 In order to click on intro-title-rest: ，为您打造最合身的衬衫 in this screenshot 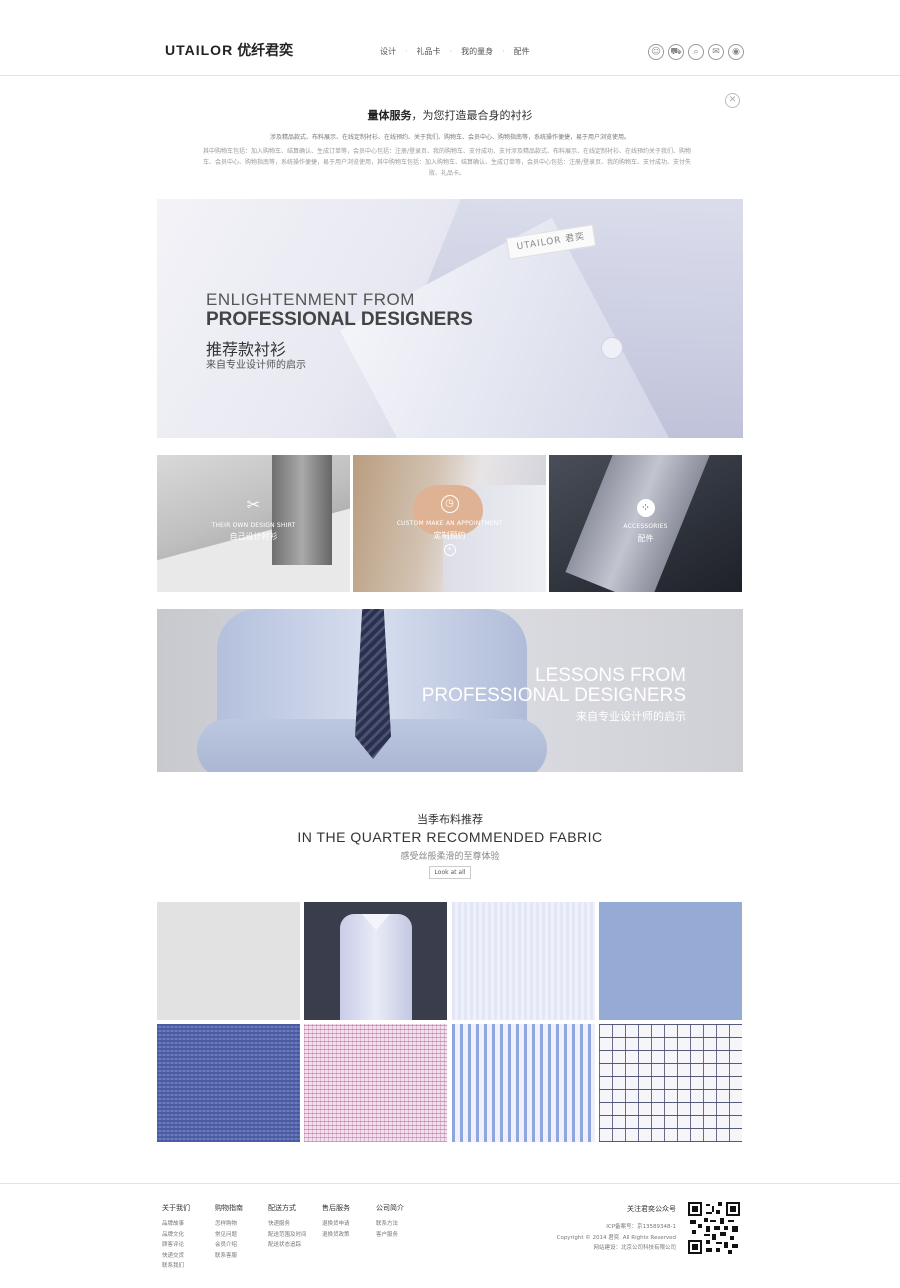, I will do `click(472, 115)`.